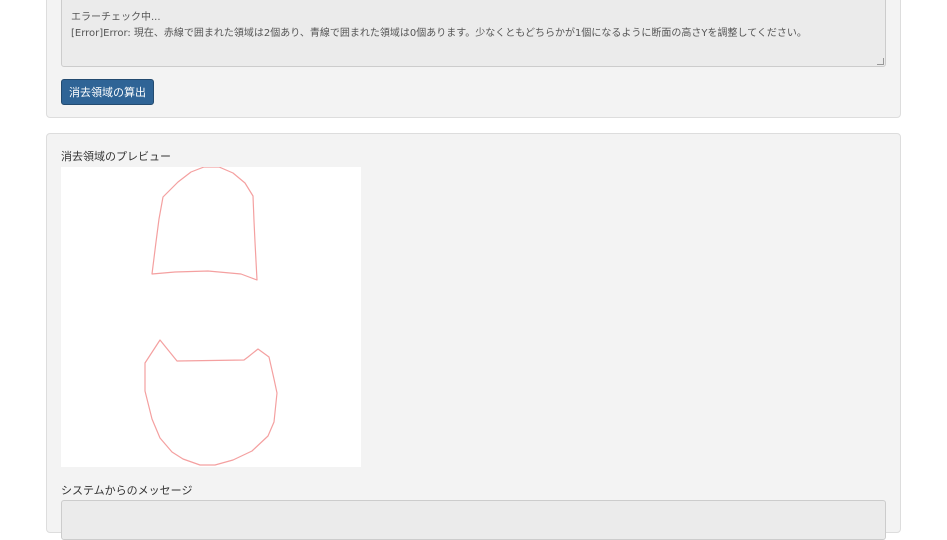 The width and height of the screenshot is (947, 540). What do you see at coordinates (116, 156) in the screenshot?
I see `preview-heading: 消去領域のプレビュー` at bounding box center [116, 156].